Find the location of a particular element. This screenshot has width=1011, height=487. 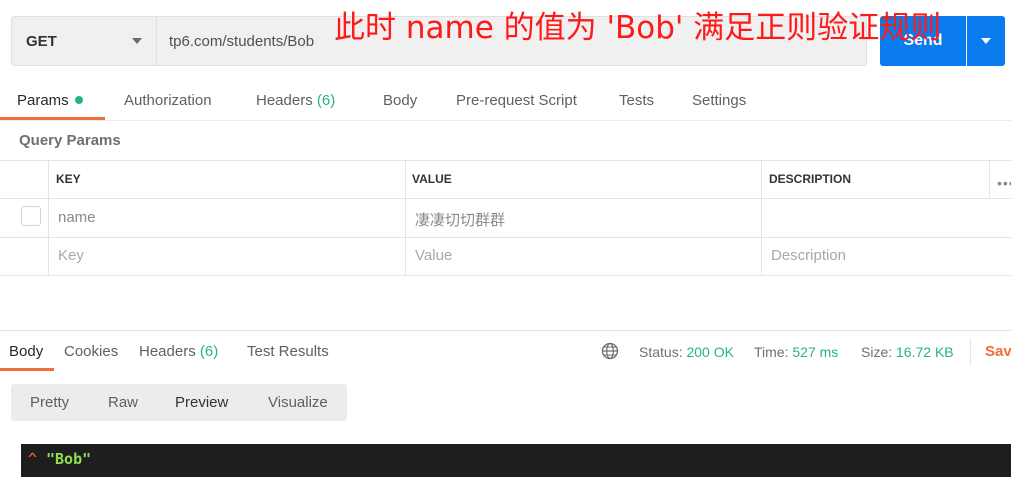

active-tab-indicator is located at coordinates (27, 369).